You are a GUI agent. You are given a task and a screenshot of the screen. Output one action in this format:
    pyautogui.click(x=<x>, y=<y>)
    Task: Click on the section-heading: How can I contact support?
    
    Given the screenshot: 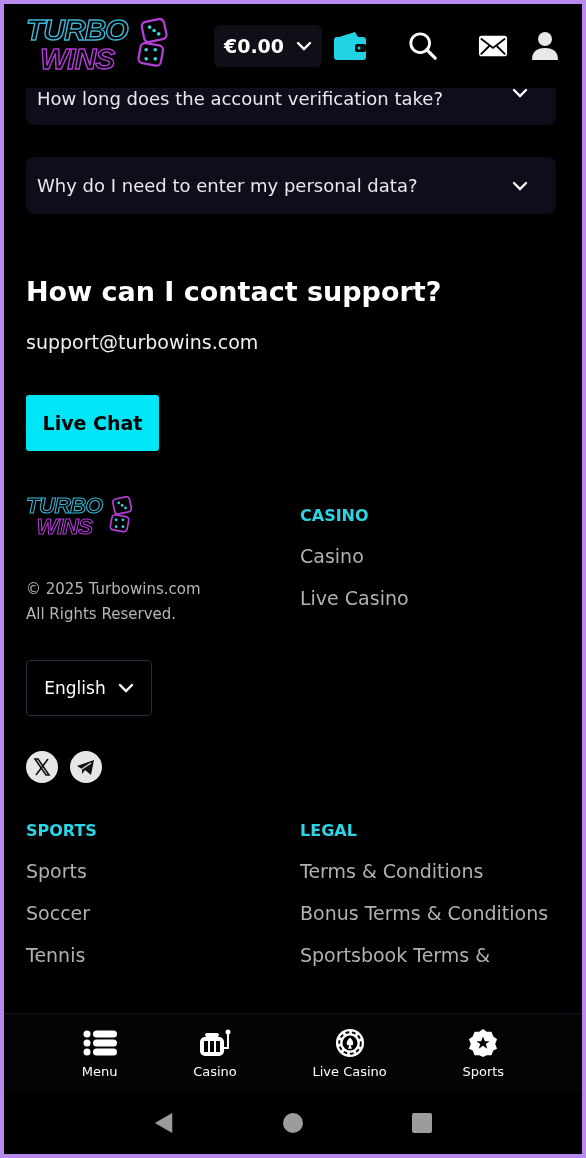 What is the action you would take?
    pyautogui.click(x=234, y=291)
    